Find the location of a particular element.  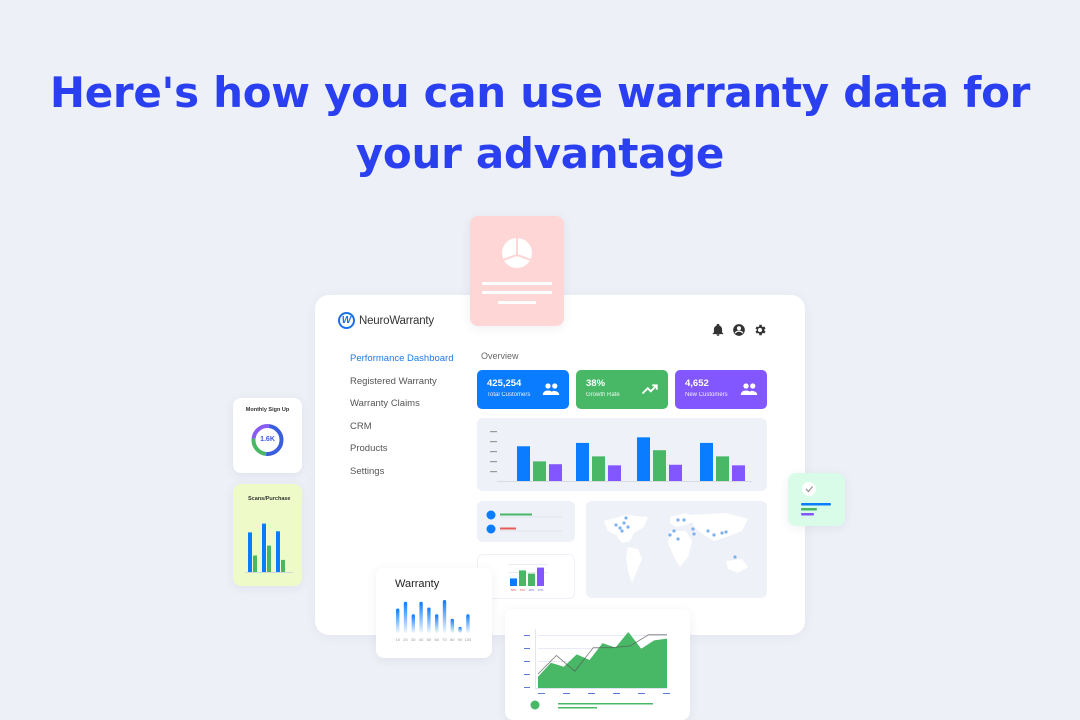

warranty-card: Warranty 10 20 30 40 50 60 70 80 90 100 is located at coordinates (434, 613).